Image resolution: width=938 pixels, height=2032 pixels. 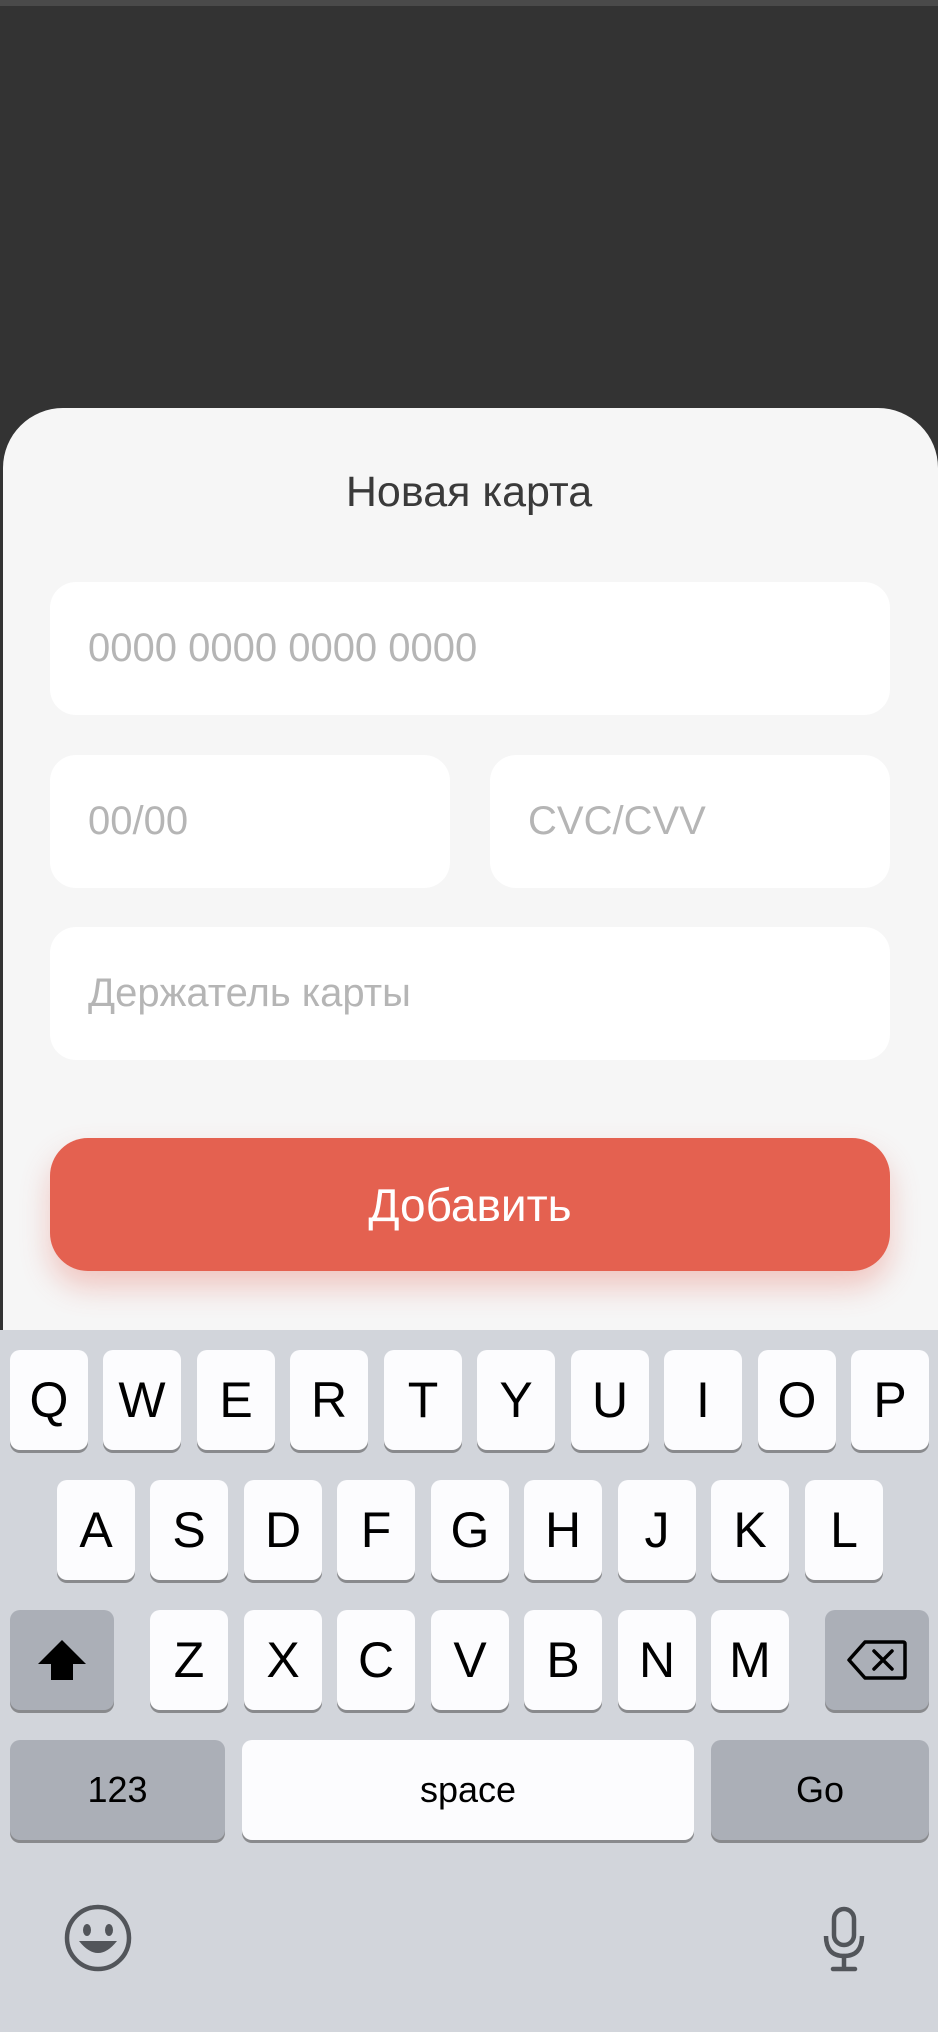 What do you see at coordinates (283, 1660) in the screenshot?
I see `key-x: X` at bounding box center [283, 1660].